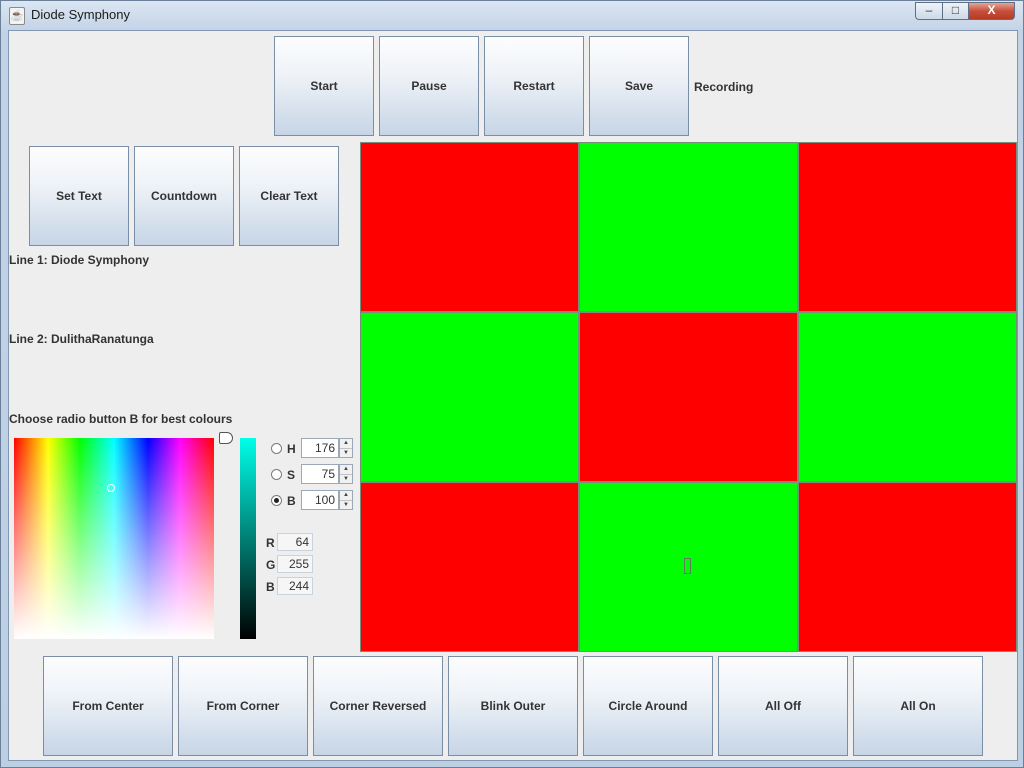  I want to click on h-radio, so click(276, 448).